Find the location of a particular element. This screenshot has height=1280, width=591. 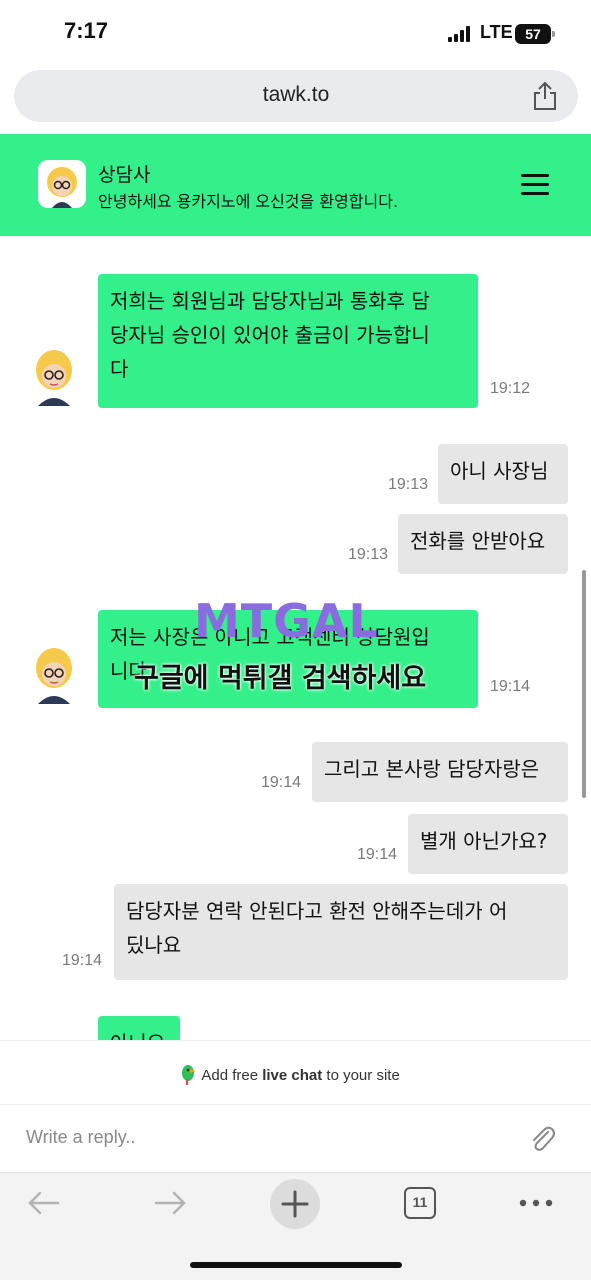

tab-count: 11 is located at coordinates (420, 1202).